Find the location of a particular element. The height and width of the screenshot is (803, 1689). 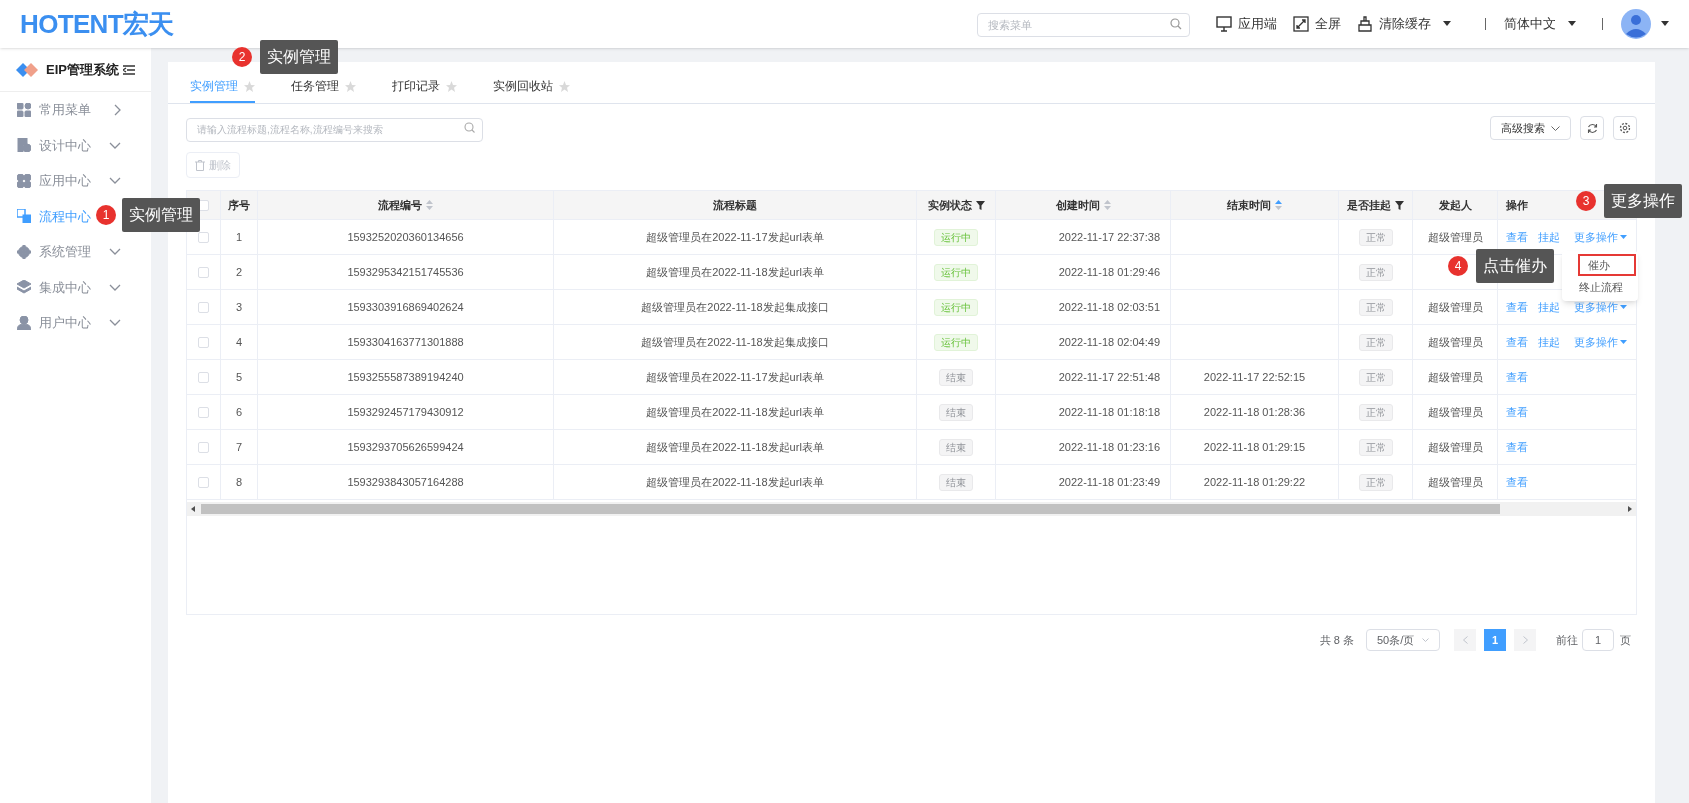

sidebar-item: 集成中心 is located at coordinates (54, 287).